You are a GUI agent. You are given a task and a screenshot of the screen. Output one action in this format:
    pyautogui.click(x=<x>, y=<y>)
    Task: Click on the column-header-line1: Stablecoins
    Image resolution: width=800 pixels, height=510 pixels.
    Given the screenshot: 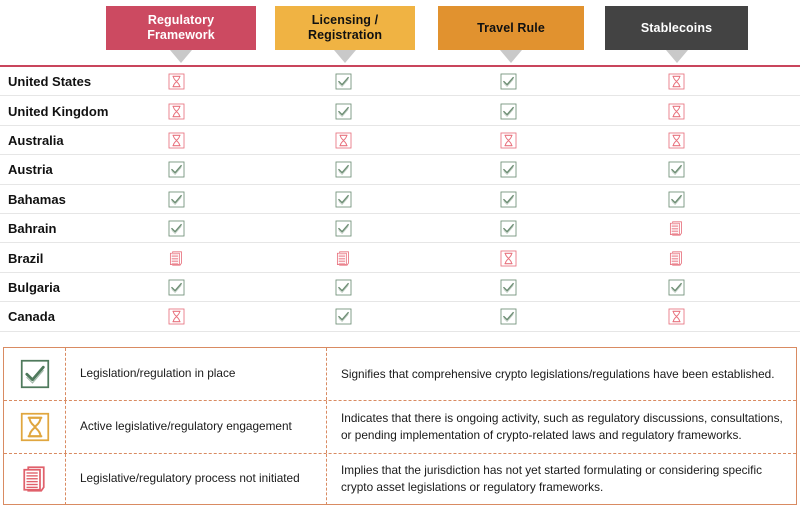 What is the action you would take?
    pyautogui.click(x=676, y=27)
    